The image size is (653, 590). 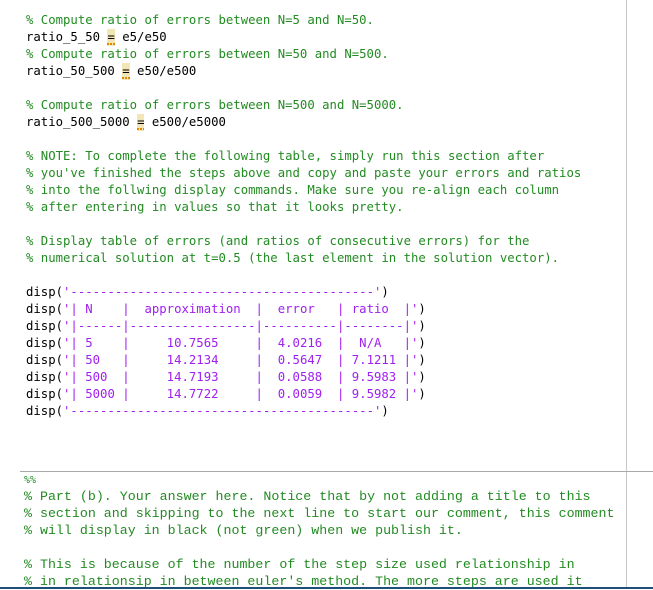 I want to click on code-line-assign: ratio_50_500 = e50/e500, so click(x=111, y=71).